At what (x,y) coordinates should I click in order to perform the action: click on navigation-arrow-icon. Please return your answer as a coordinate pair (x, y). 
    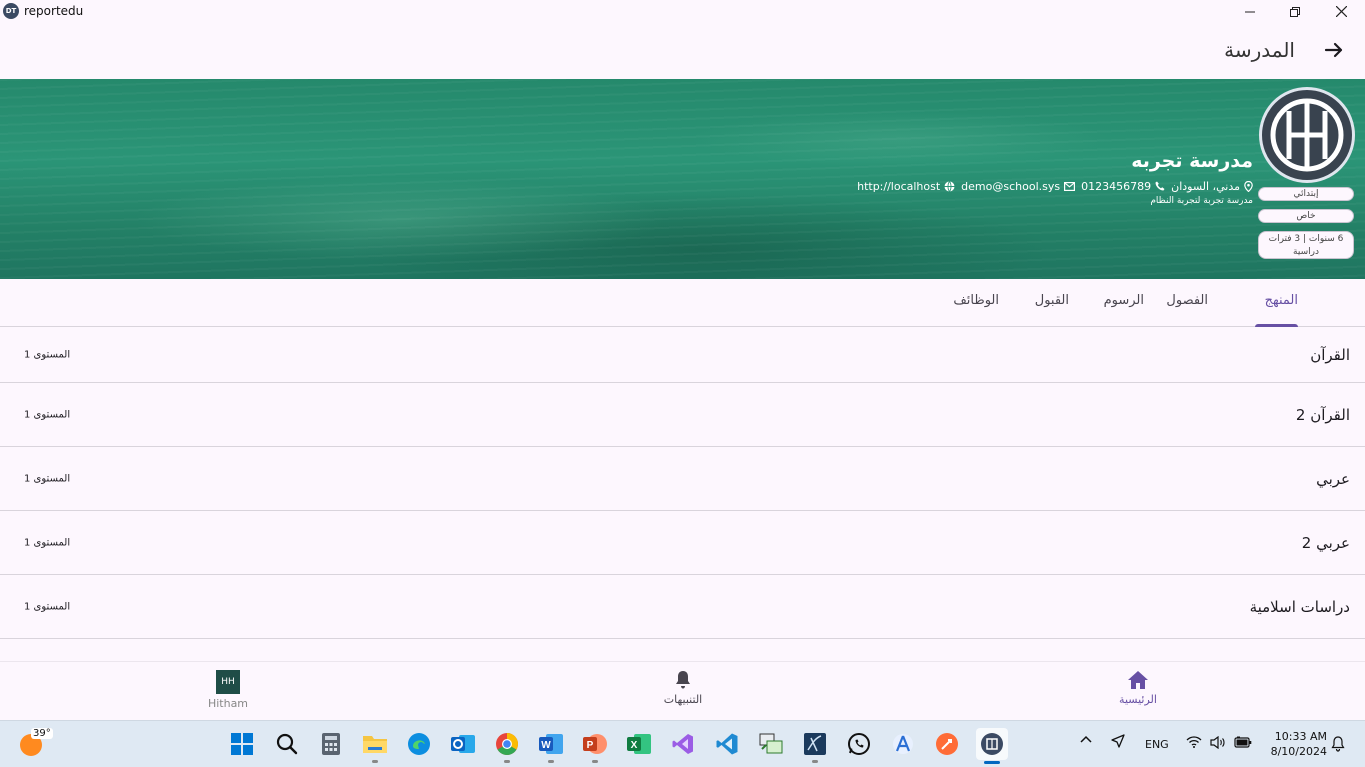
    Looking at the image, I should click on (1118, 741).